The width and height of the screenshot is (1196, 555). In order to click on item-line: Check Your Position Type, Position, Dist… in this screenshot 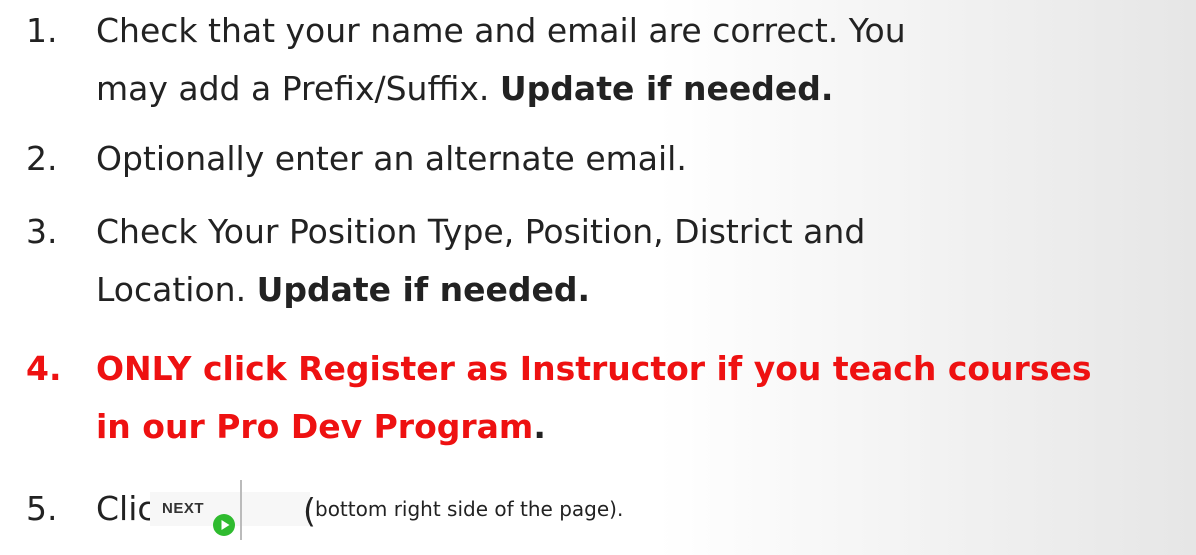, I will do `click(481, 231)`.